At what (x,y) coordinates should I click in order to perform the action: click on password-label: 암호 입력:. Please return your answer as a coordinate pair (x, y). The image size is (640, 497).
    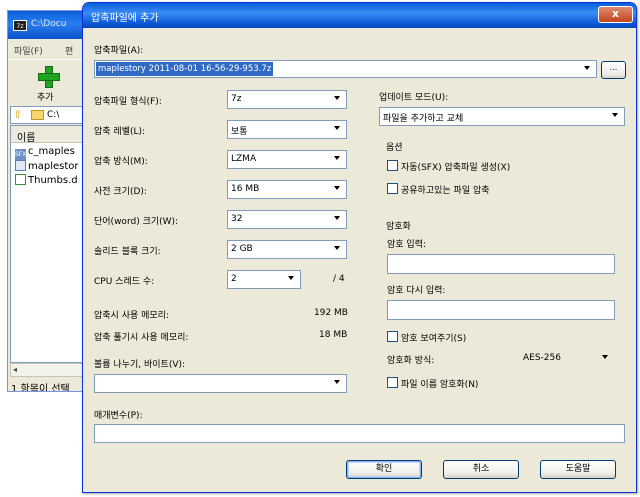
    Looking at the image, I should click on (407, 245).